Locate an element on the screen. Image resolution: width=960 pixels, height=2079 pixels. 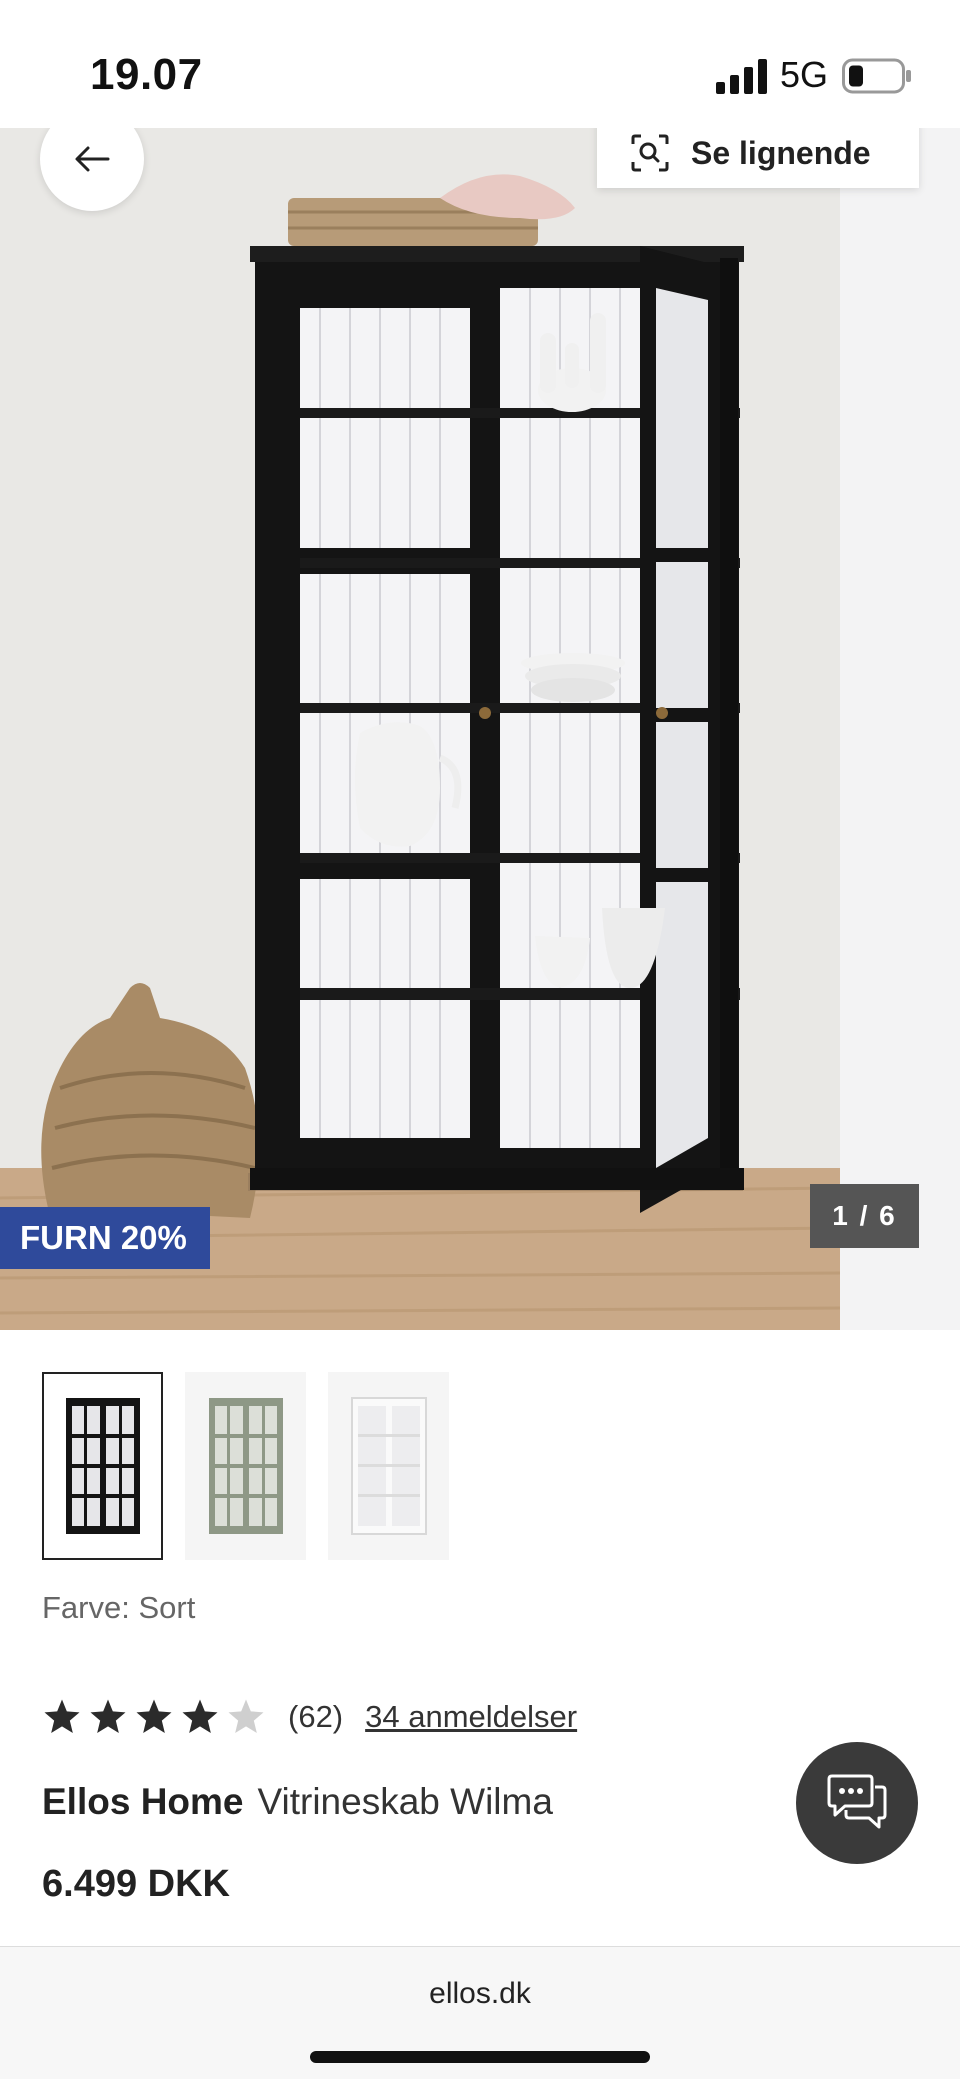
network-label: 5G is located at coordinates (804, 74).